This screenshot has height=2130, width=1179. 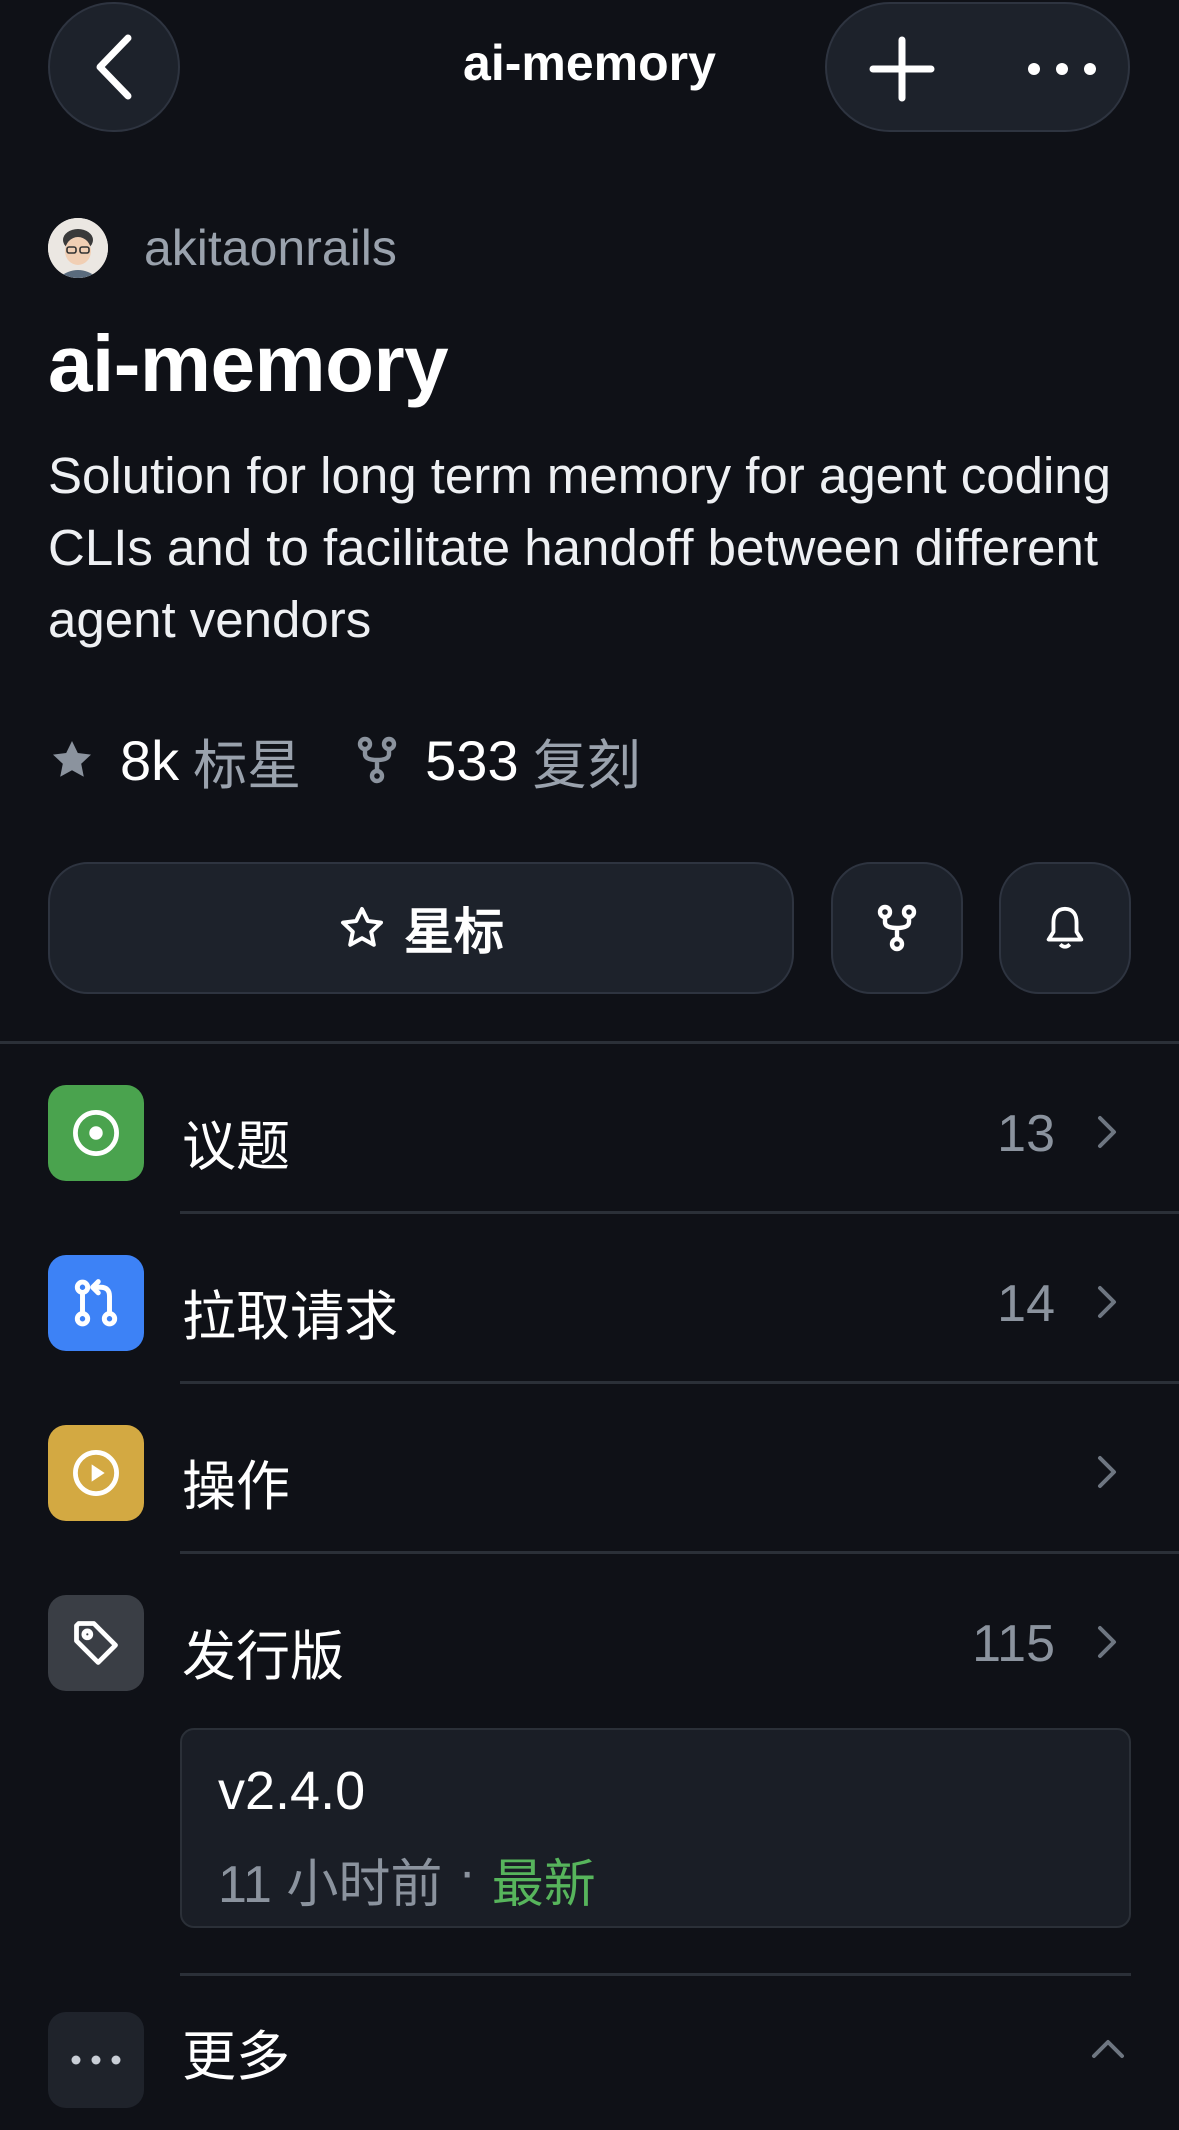 I want to click on owner-name: akitaonrails, so click(x=270, y=248).